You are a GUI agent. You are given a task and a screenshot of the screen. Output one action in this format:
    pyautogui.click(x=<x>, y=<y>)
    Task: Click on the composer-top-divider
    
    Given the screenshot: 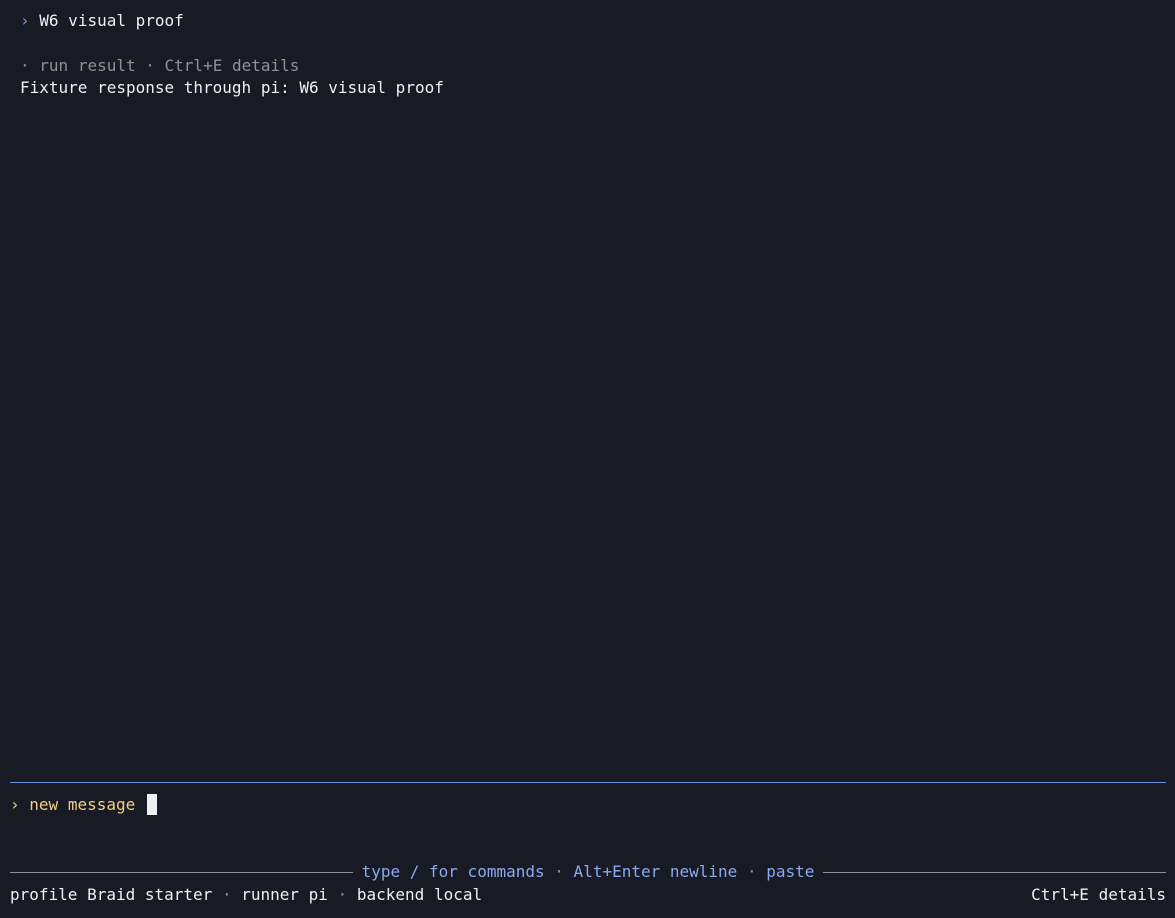 What is the action you would take?
    pyautogui.click(x=588, y=782)
    